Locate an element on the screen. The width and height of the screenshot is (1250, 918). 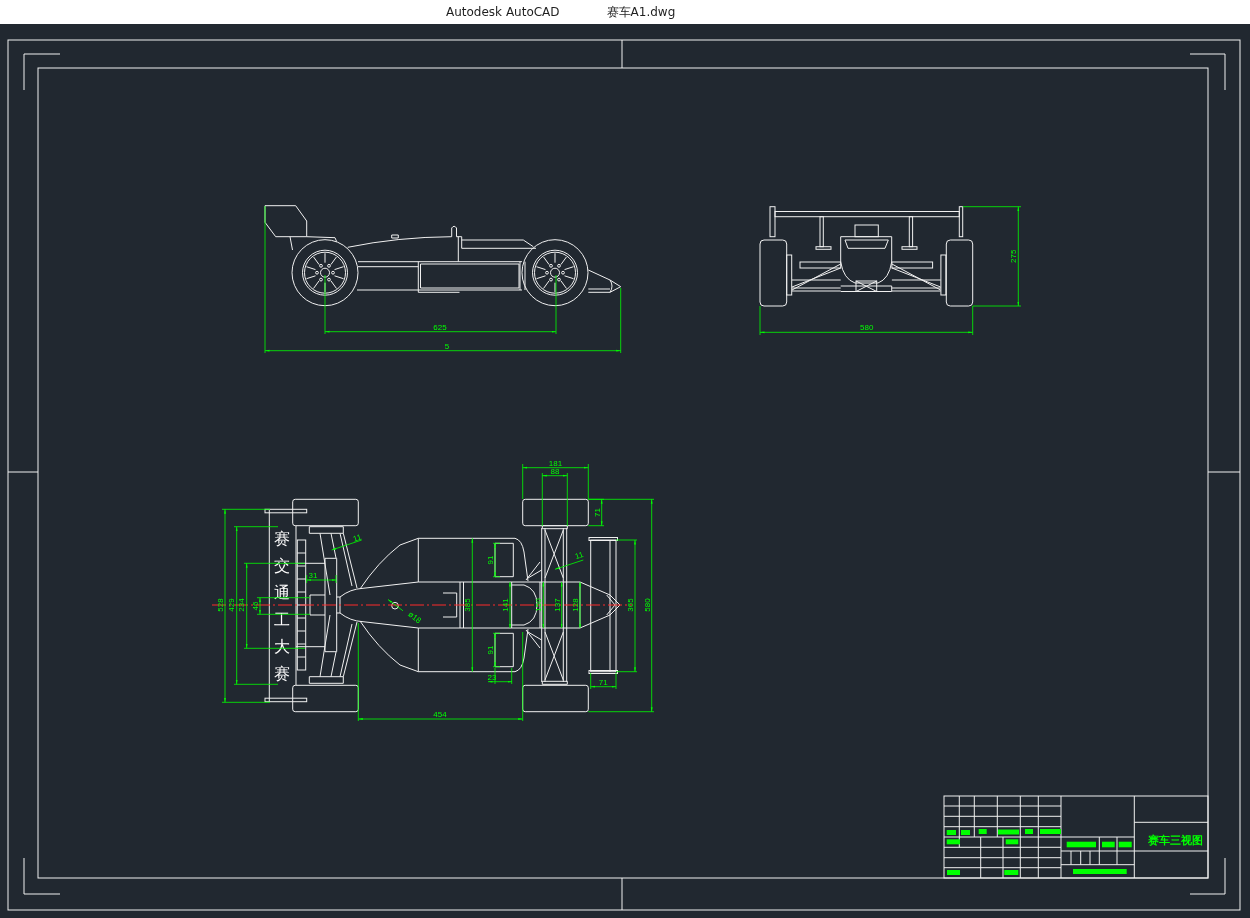
dimension-value: 625 is located at coordinates (440, 327).